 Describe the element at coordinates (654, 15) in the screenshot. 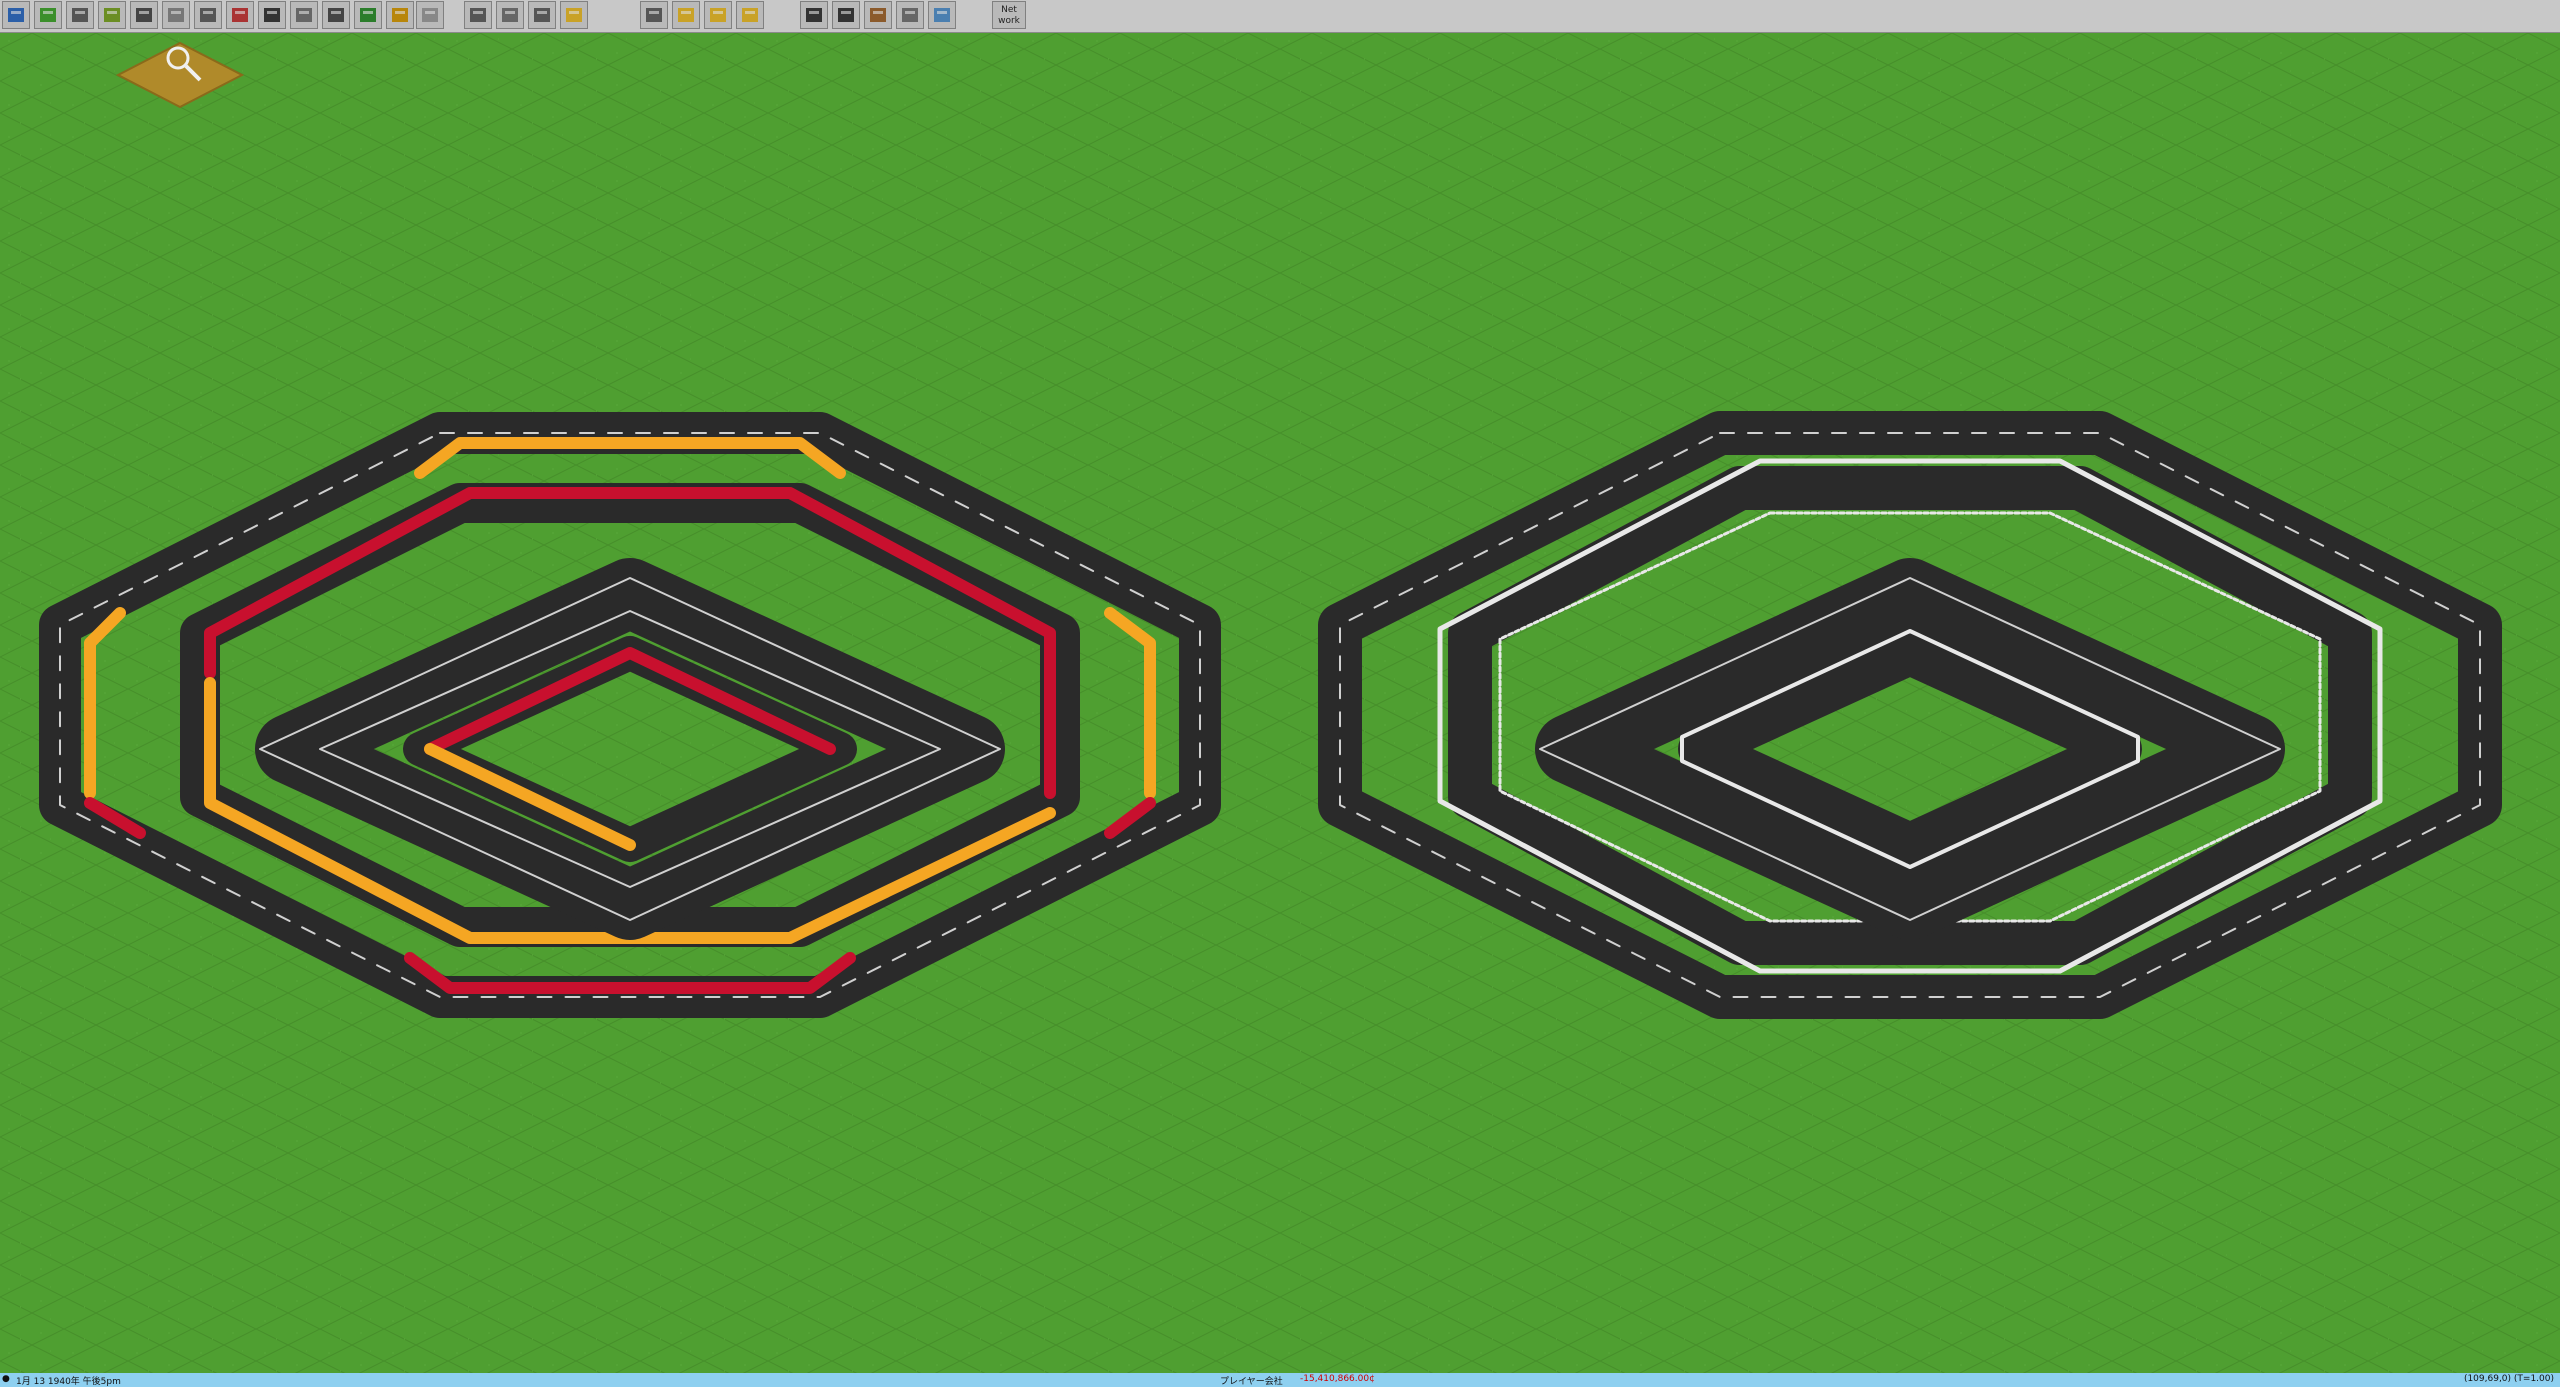

I see `screenshot-icon` at that location.